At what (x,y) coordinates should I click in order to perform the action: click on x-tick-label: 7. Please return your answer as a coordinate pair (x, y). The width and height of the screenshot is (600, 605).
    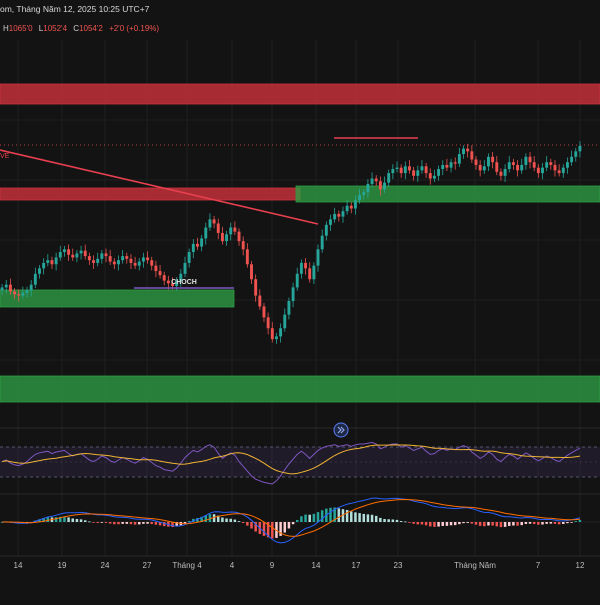
    Looking at the image, I should click on (538, 565).